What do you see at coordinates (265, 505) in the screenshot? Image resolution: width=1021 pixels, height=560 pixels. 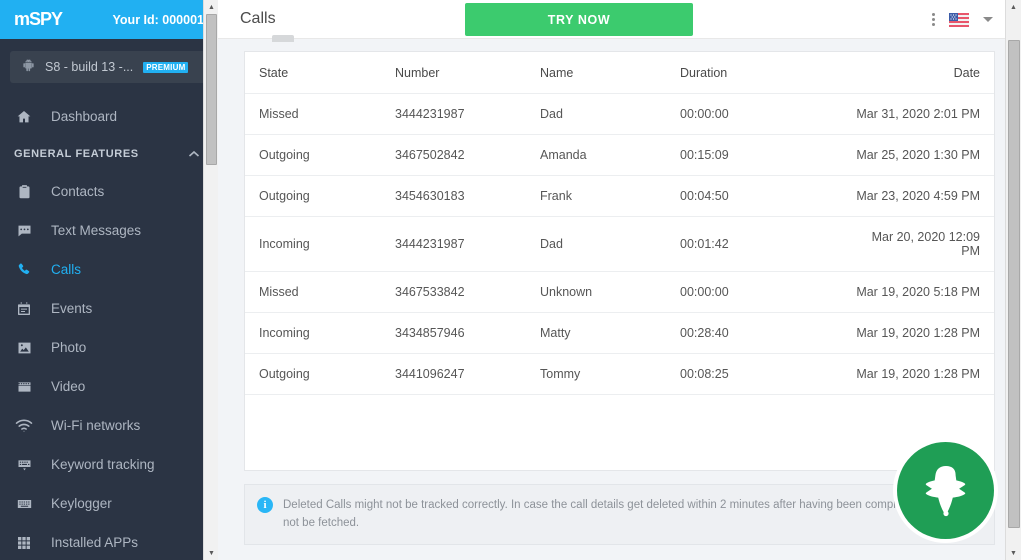 I see `info-icon: i` at bounding box center [265, 505].